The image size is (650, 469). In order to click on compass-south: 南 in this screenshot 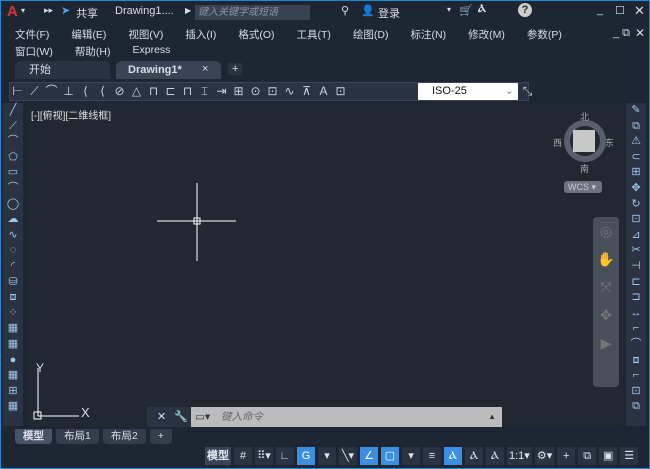, I will do `click(584, 168)`.